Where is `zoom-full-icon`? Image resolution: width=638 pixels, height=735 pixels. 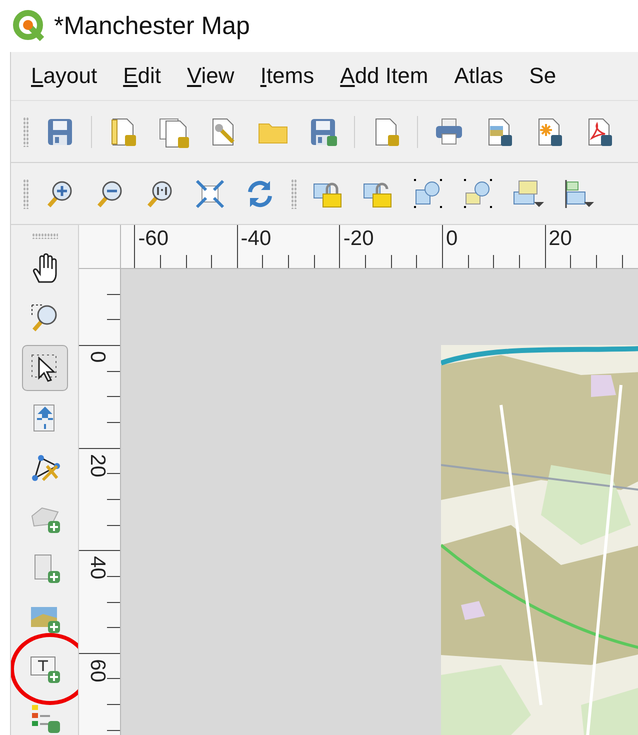
zoom-full-icon is located at coordinates (210, 194).